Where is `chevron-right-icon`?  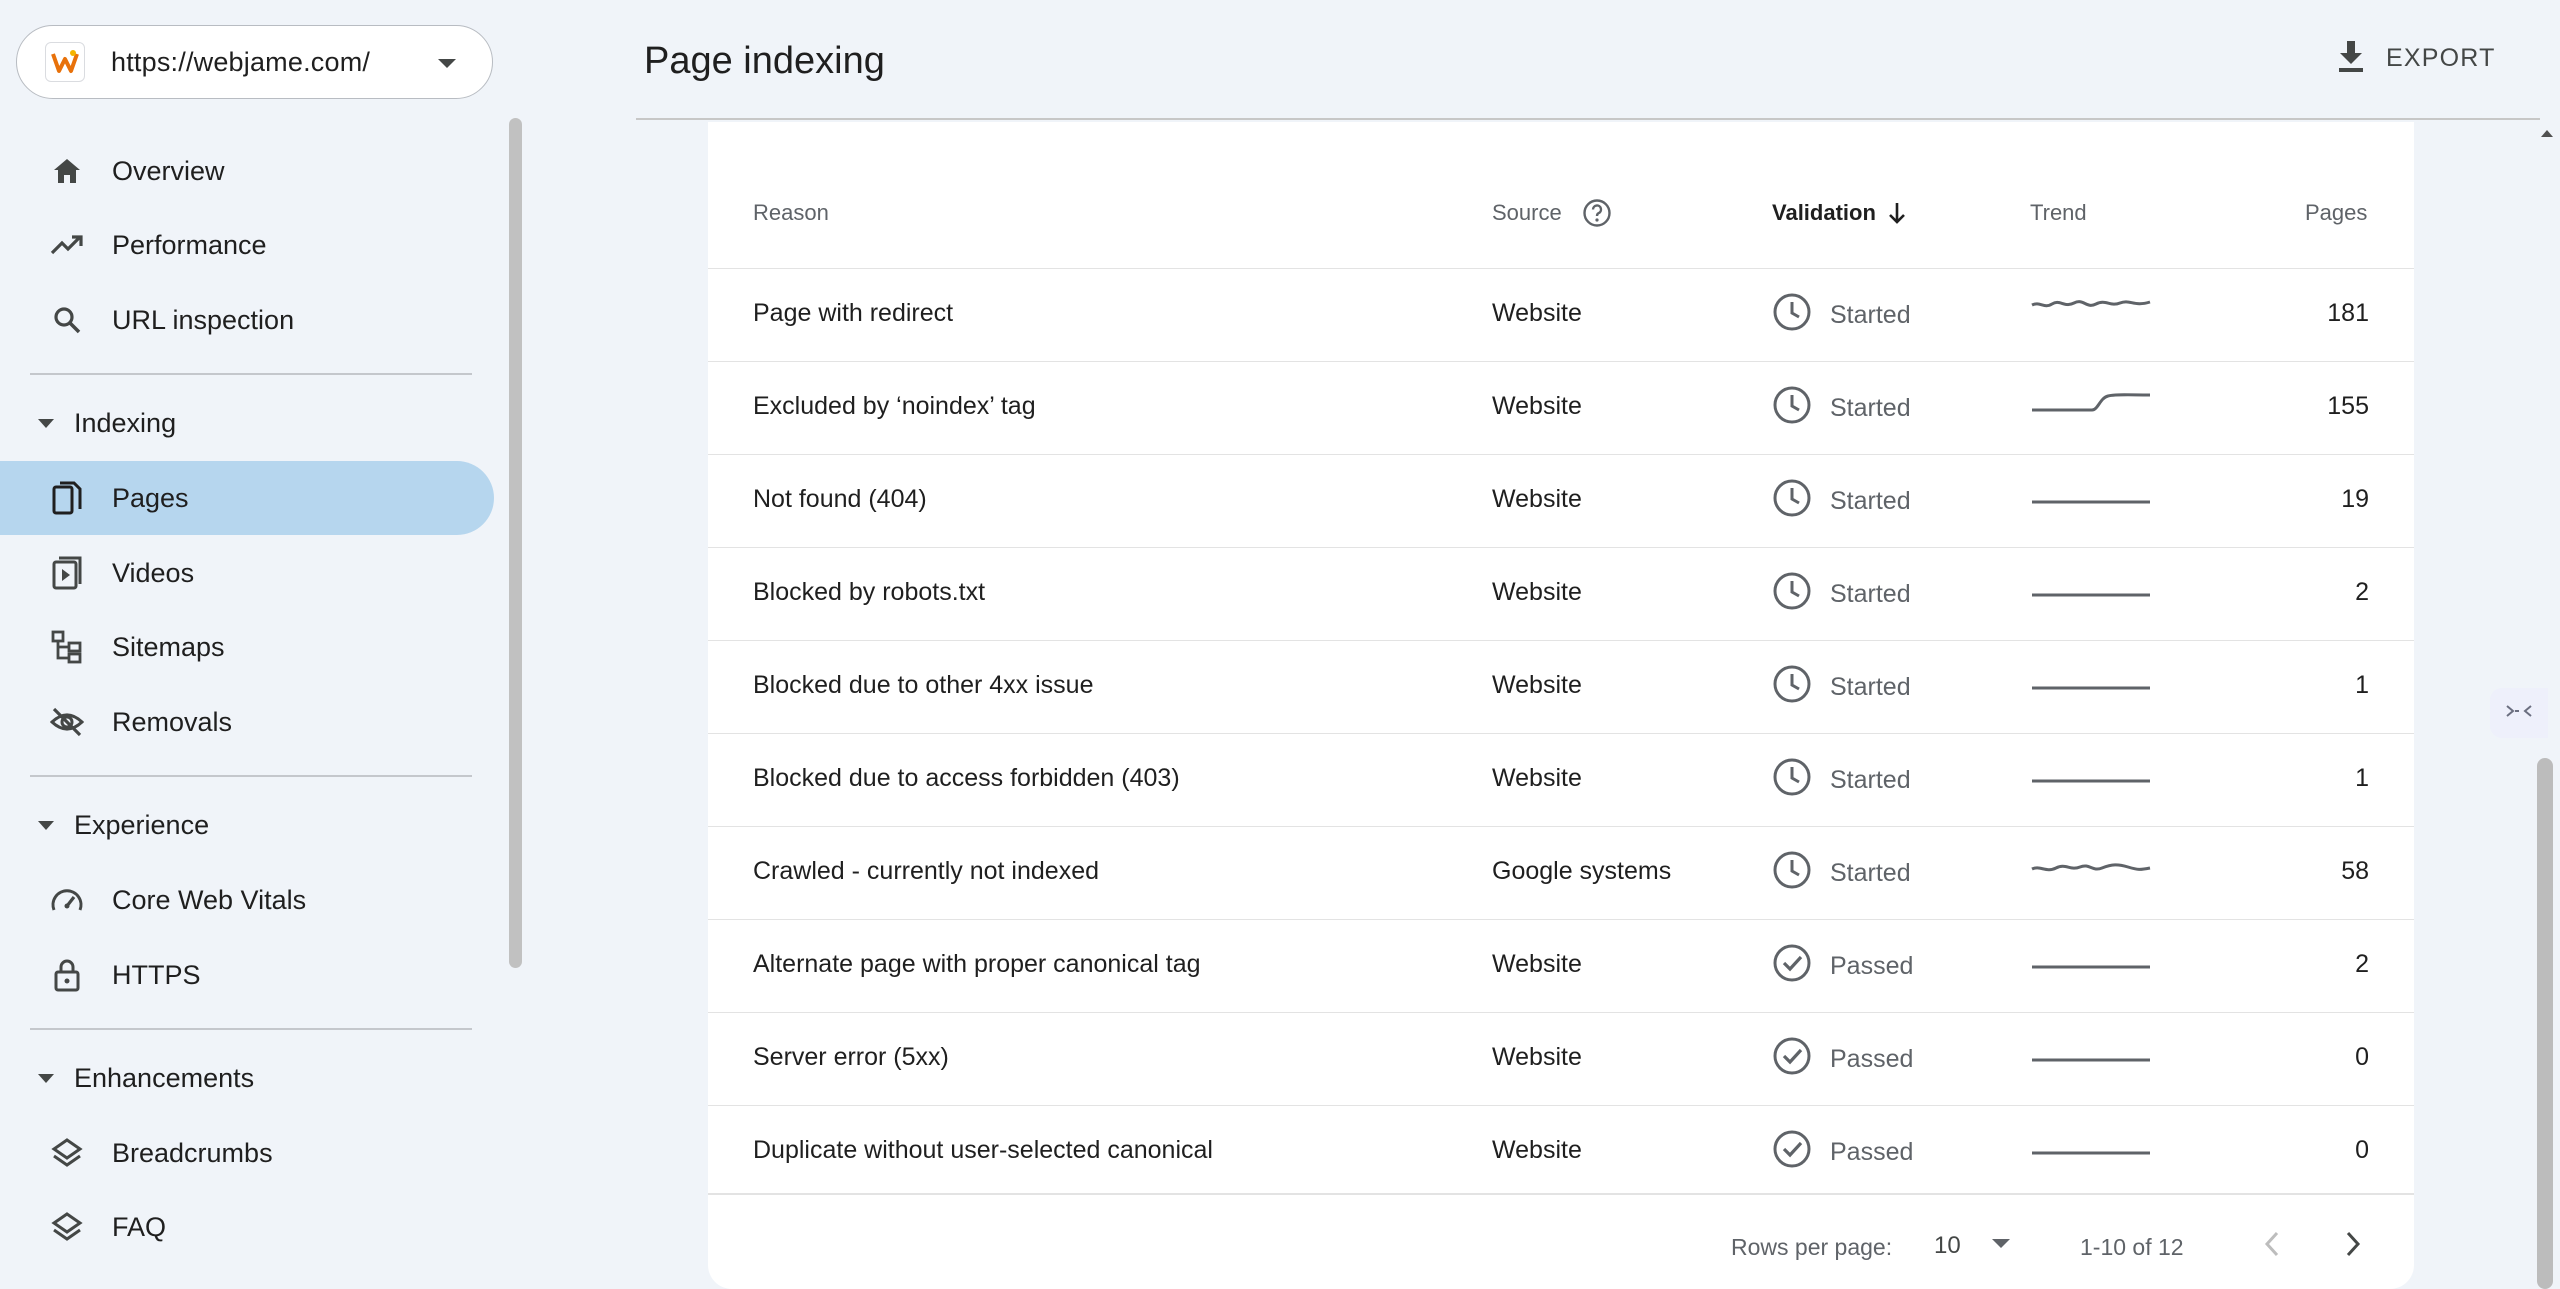 chevron-right-icon is located at coordinates (2353, 1246).